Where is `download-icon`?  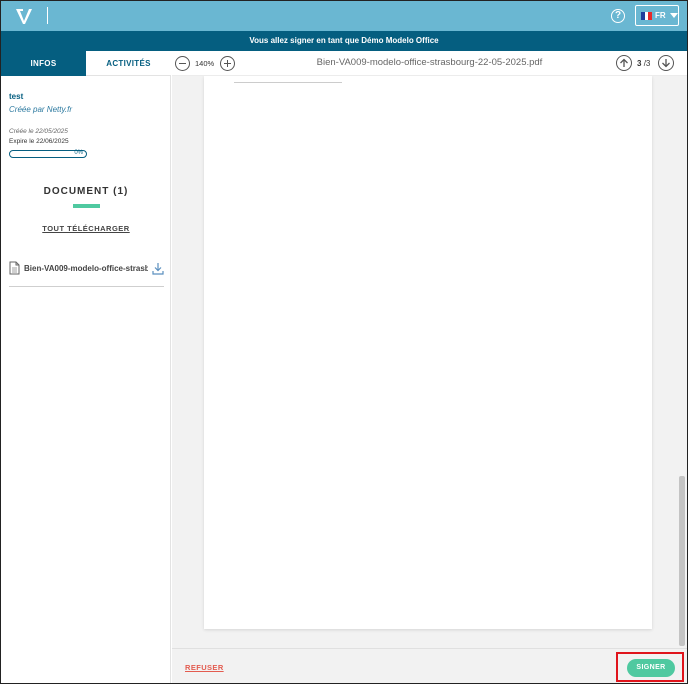
download-icon is located at coordinates (158, 268).